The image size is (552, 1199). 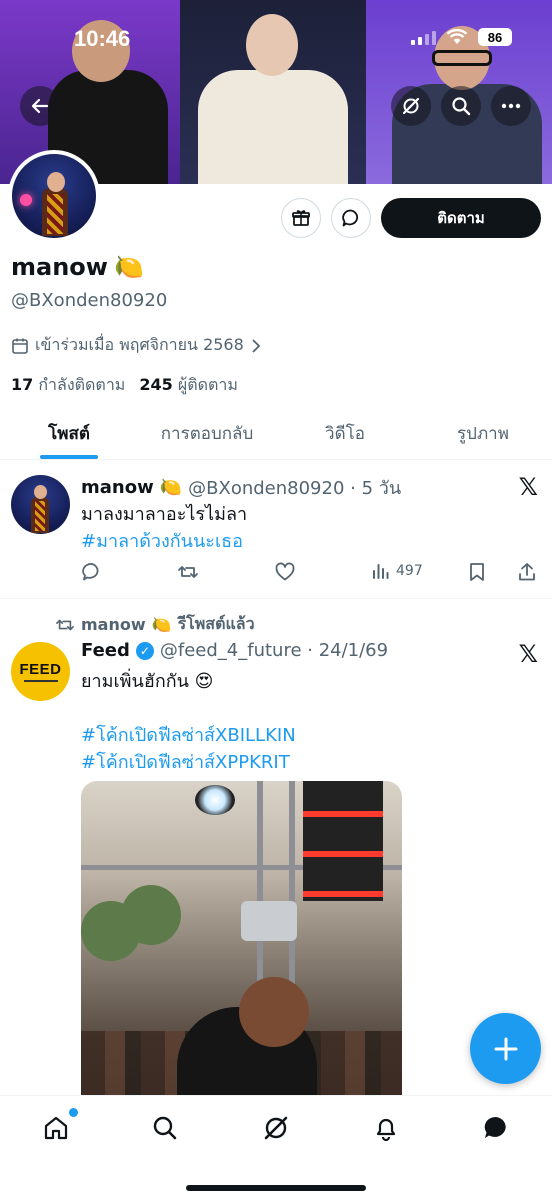 I want to click on hashtag-link: #โค้กเปิดฟีลซ่าส์XPPKRIT, so click(x=188, y=762).